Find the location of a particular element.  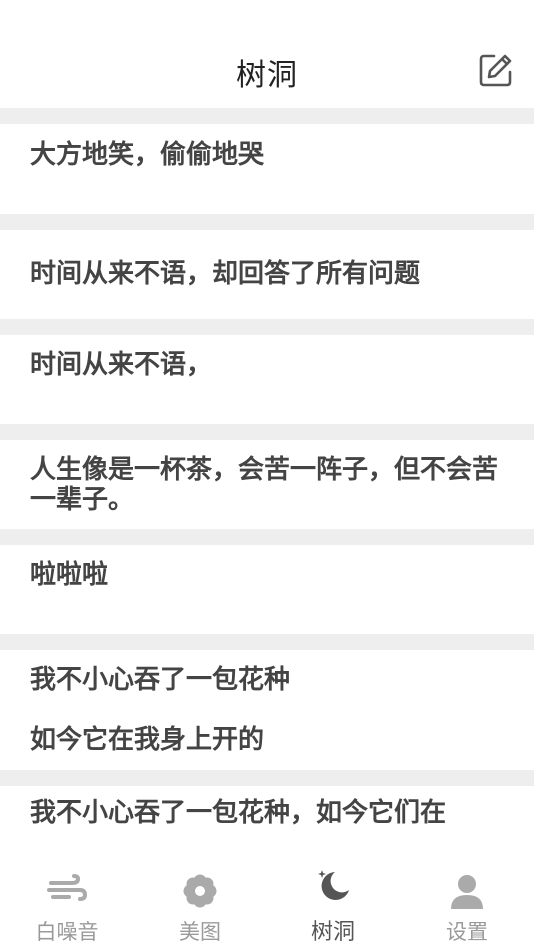

post-card: 时间从来不语， is located at coordinates (267, 379).